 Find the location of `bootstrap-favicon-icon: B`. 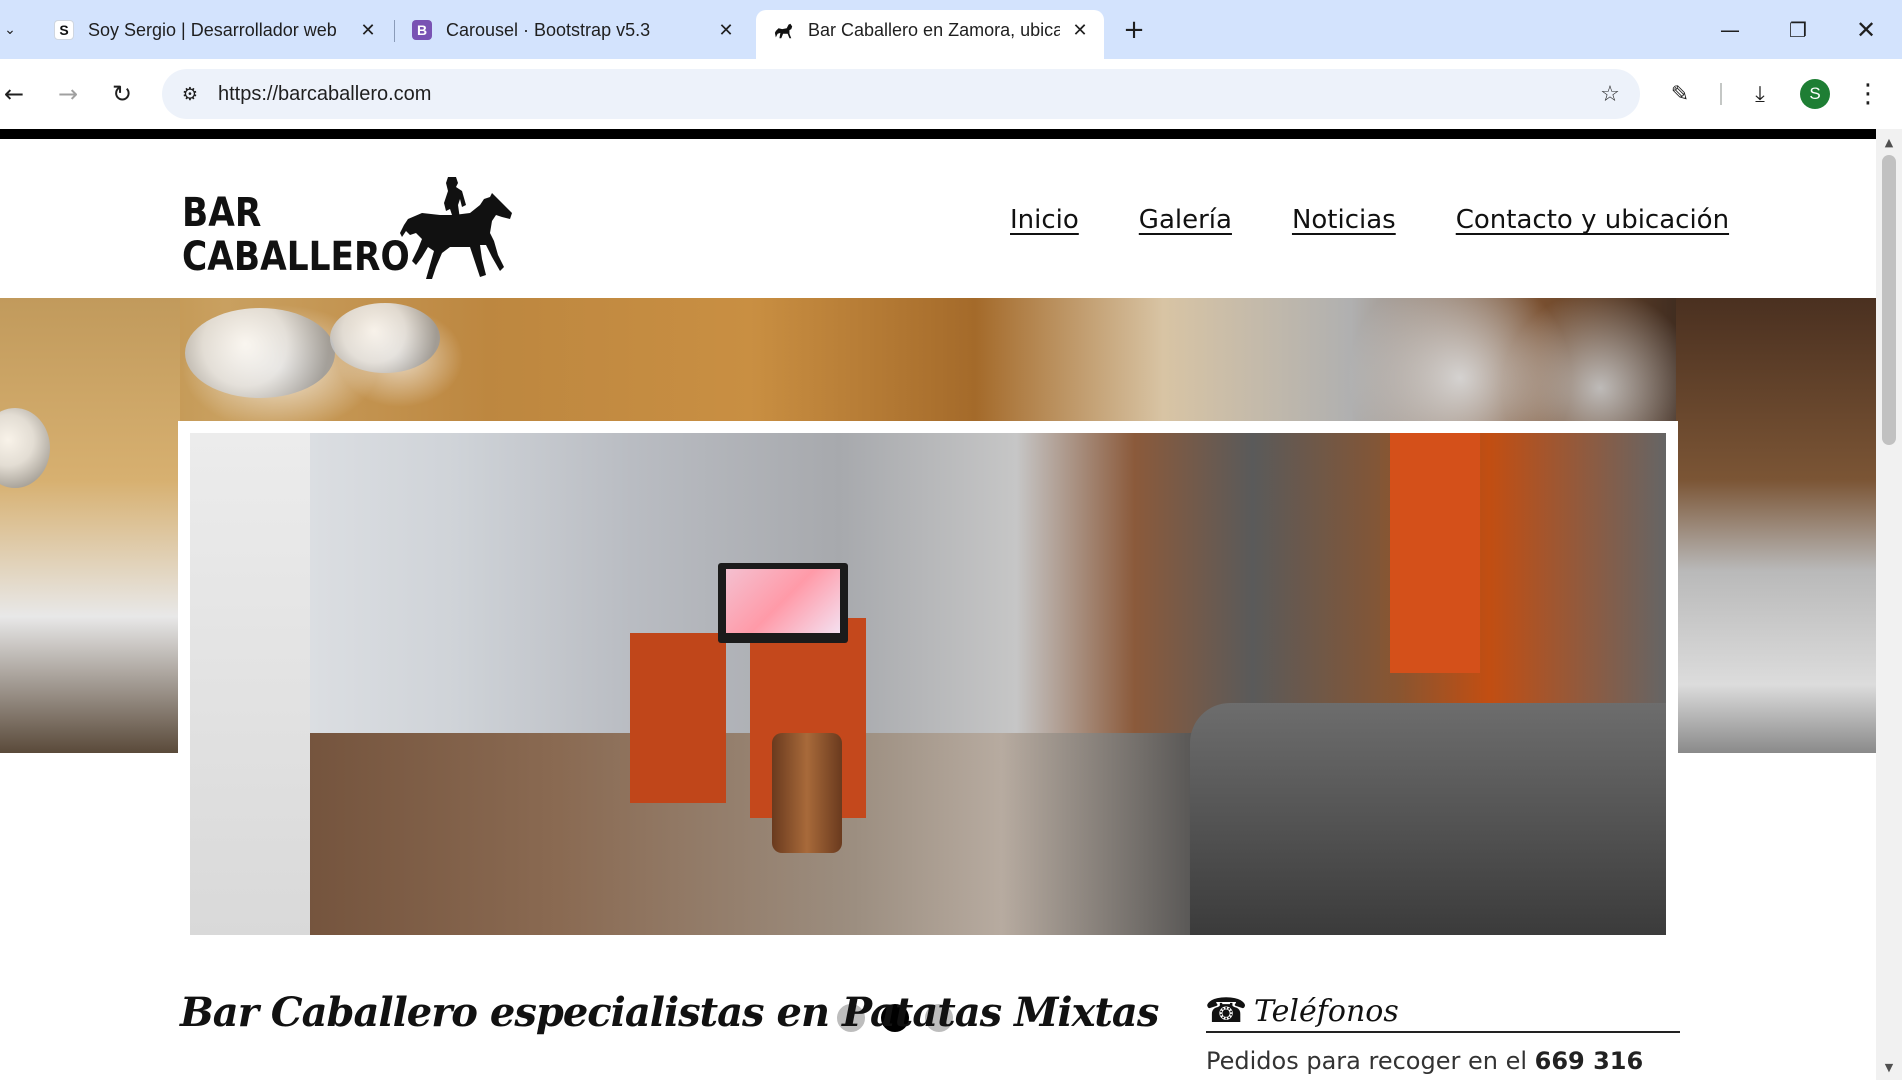

bootstrap-favicon-icon: B is located at coordinates (422, 30).